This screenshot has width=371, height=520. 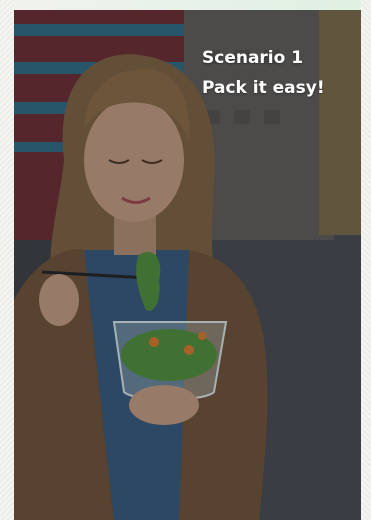 I want to click on scenario-tagline: Pack it easy!, so click(x=263, y=88).